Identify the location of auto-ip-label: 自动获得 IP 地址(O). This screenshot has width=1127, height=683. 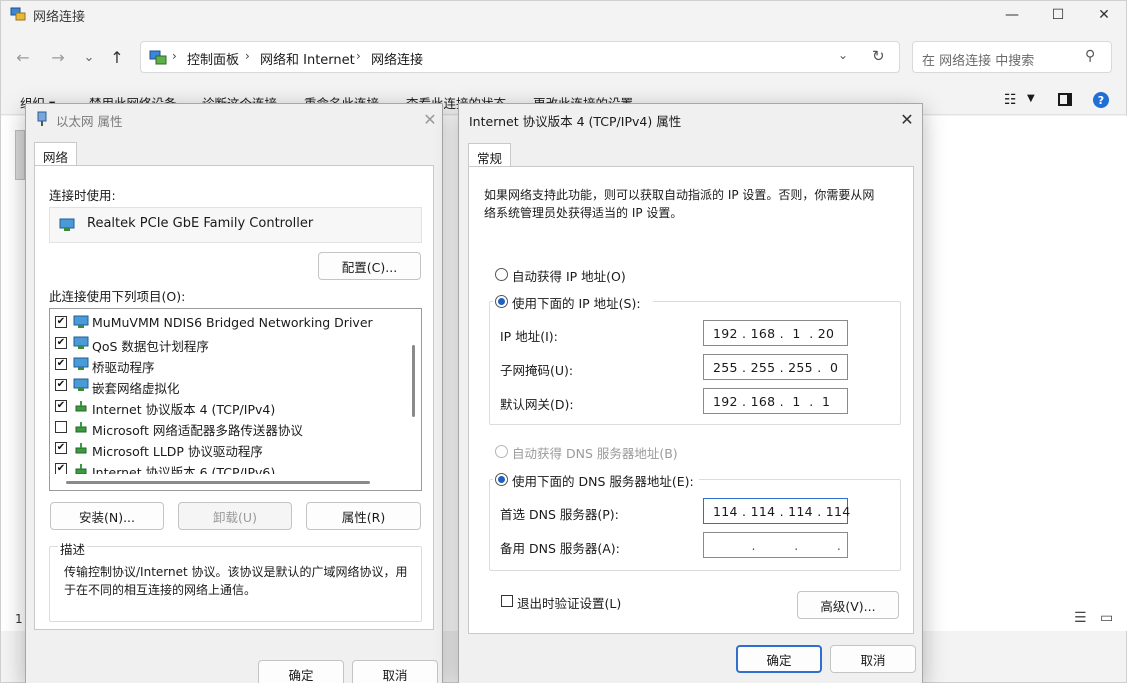
(569, 275).